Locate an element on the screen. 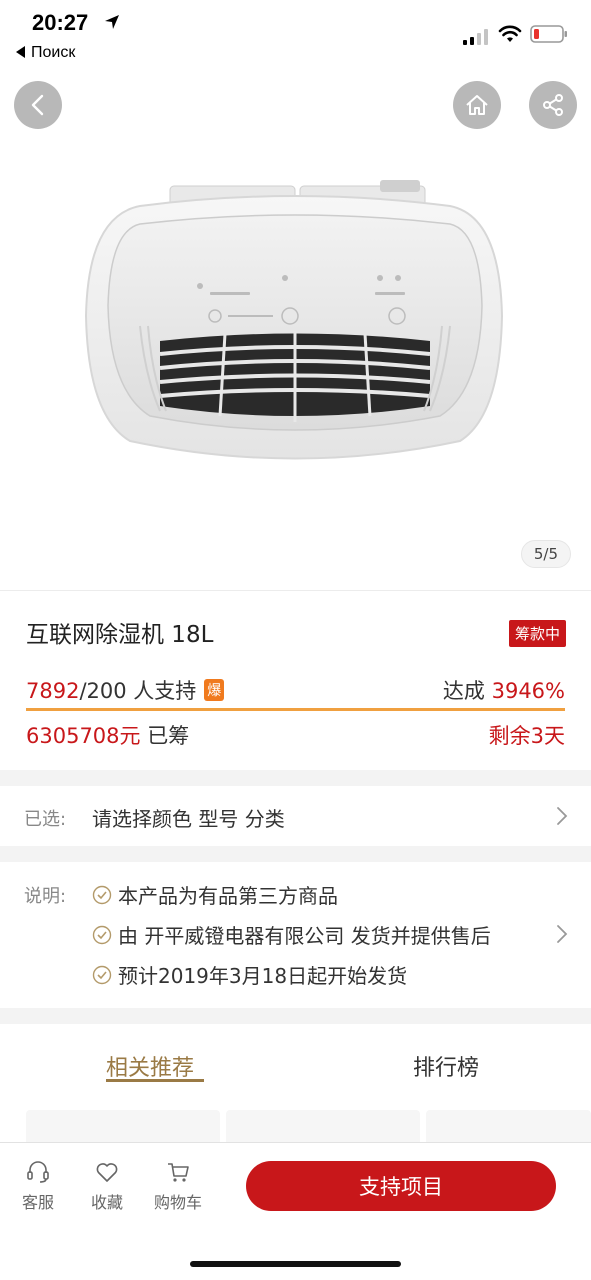 The height and width of the screenshot is (1280, 591). wifi-icon is located at coordinates (510, 33).